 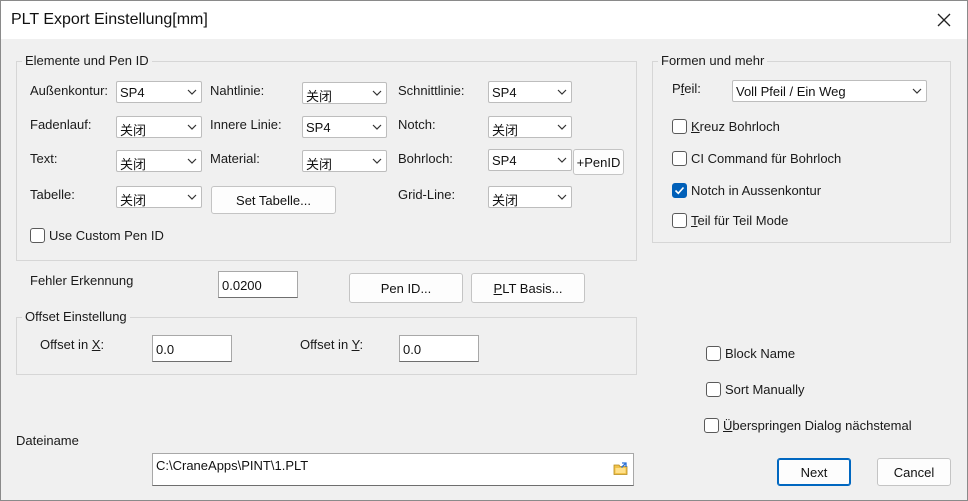 I want to click on offset-y-label: Offset in Y:, so click(x=332, y=344).